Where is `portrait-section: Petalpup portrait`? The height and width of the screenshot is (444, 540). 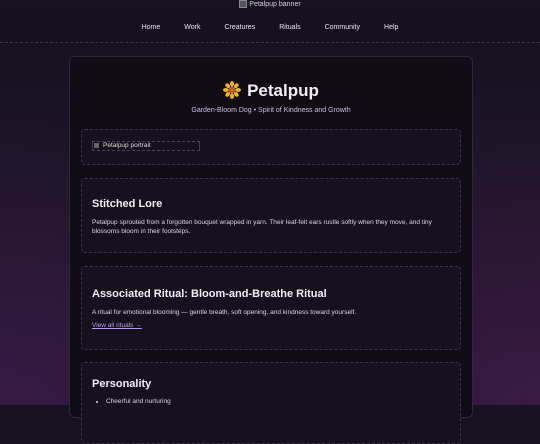 portrait-section: Petalpup portrait is located at coordinates (271, 147).